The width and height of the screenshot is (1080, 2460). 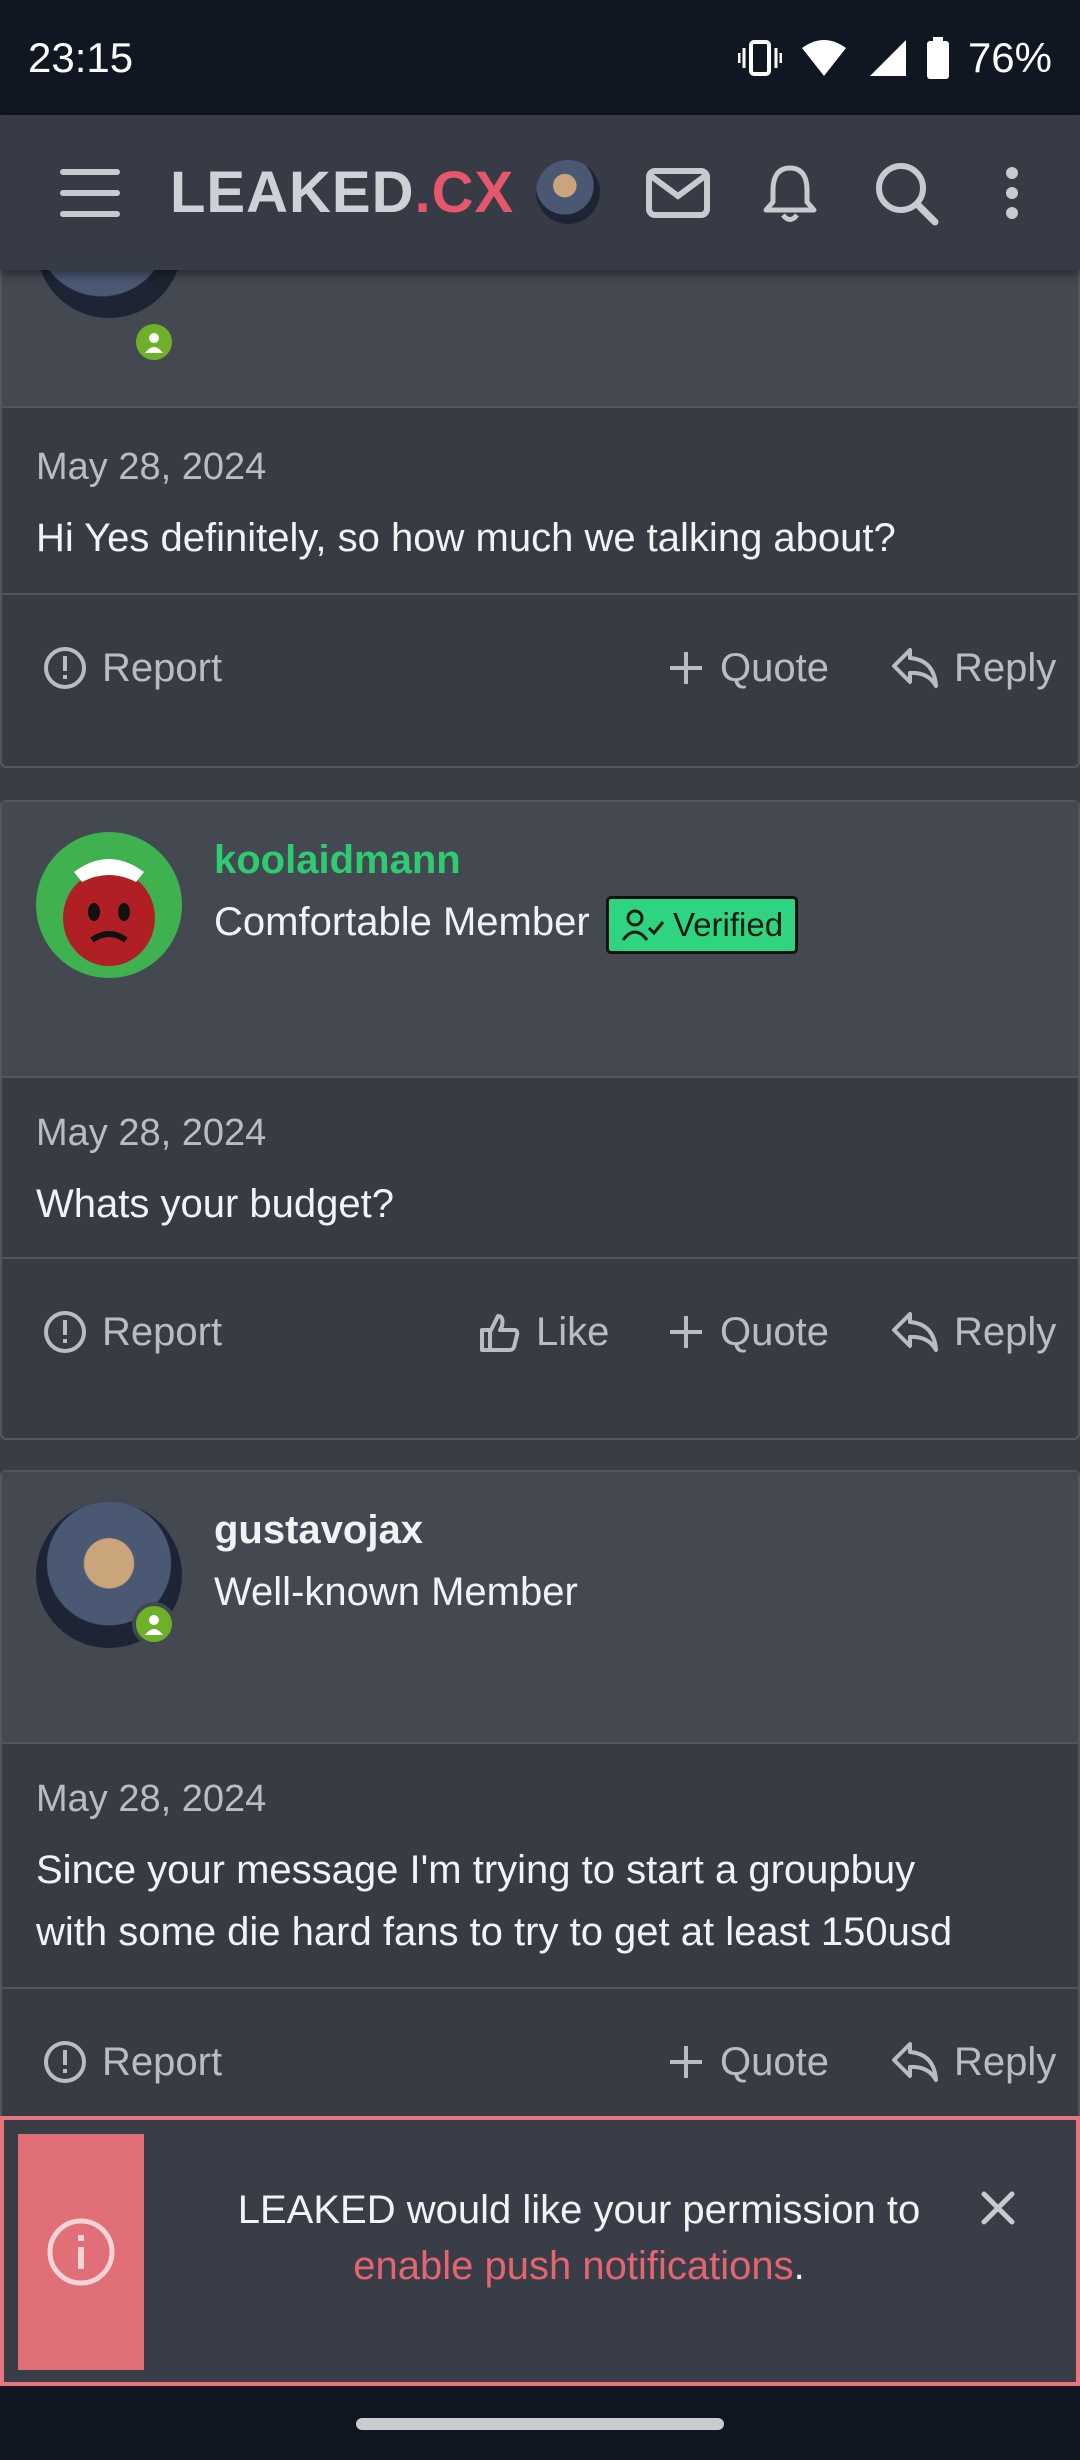 I want to click on user-title: Well-known Member, so click(x=396, y=1592).